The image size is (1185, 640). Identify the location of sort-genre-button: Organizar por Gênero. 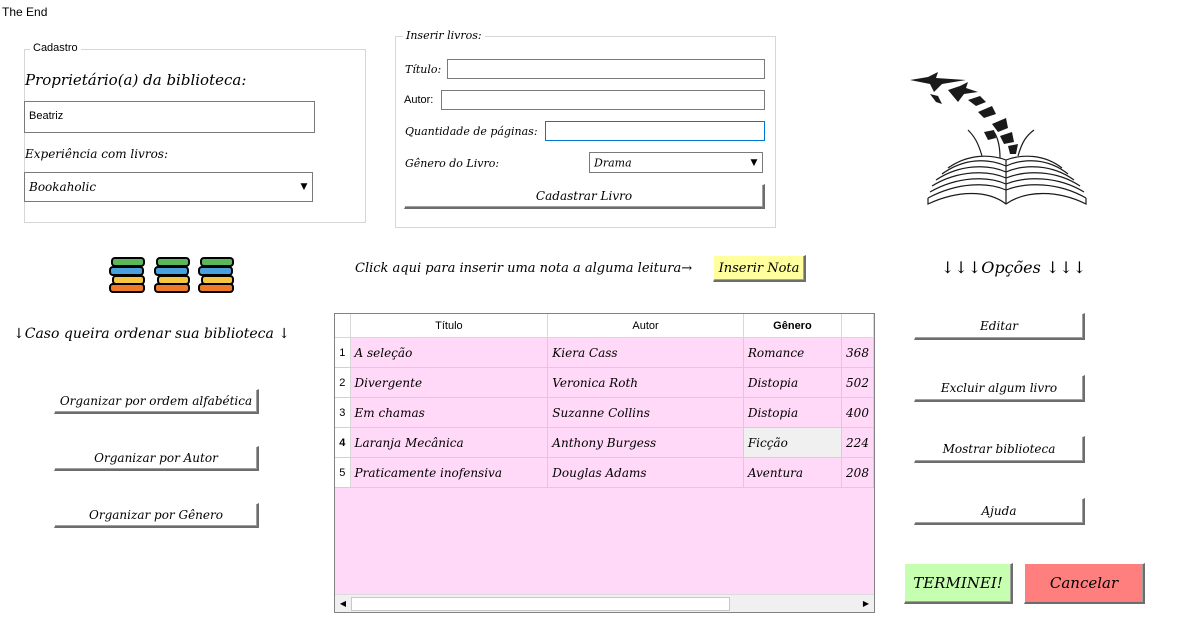
(156, 515).